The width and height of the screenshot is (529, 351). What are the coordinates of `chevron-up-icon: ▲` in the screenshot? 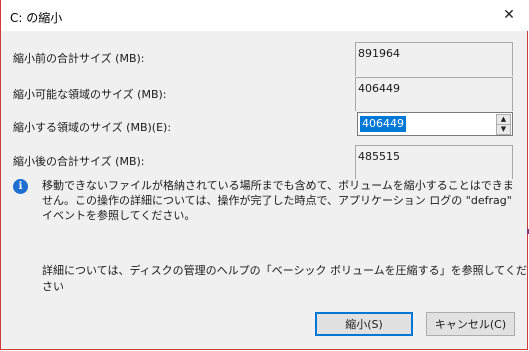 It's located at (503, 119).